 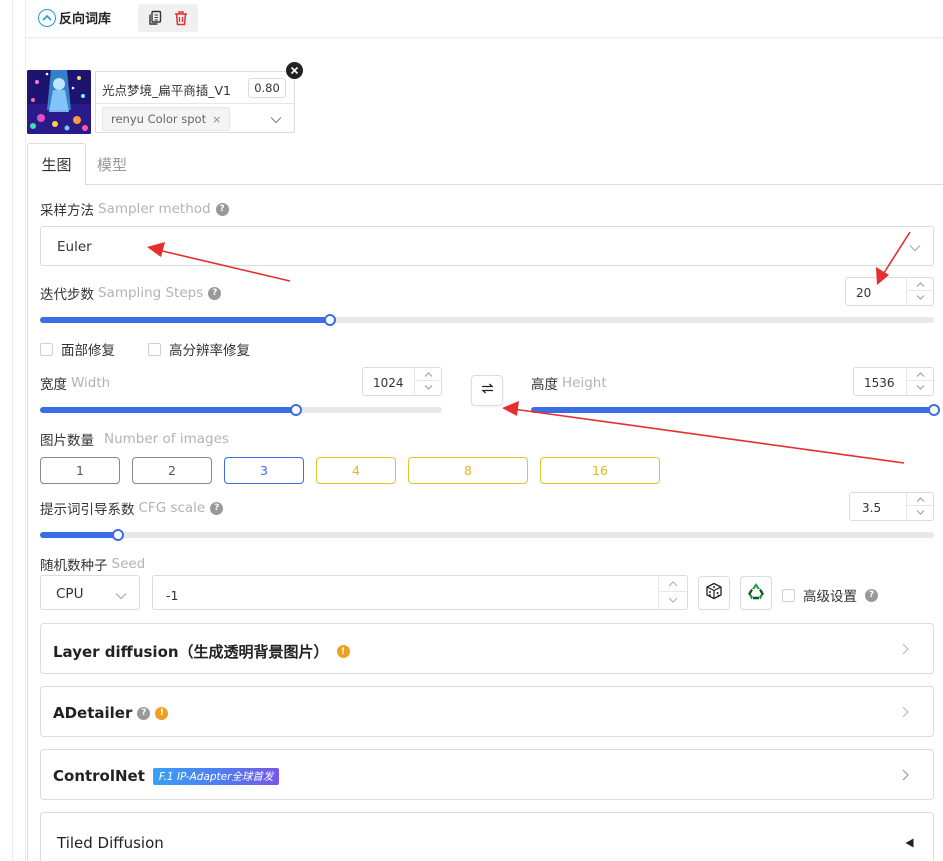 I want to click on close-icon, so click(x=294, y=70).